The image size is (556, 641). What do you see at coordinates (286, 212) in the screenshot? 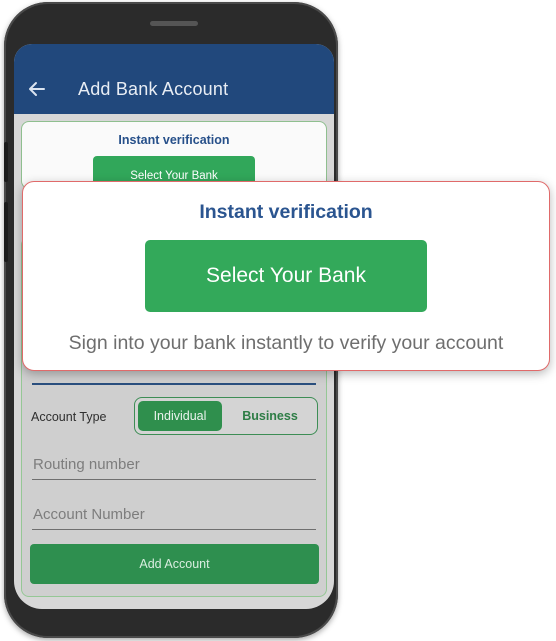
I see `popup-title: Instant verification` at bounding box center [286, 212].